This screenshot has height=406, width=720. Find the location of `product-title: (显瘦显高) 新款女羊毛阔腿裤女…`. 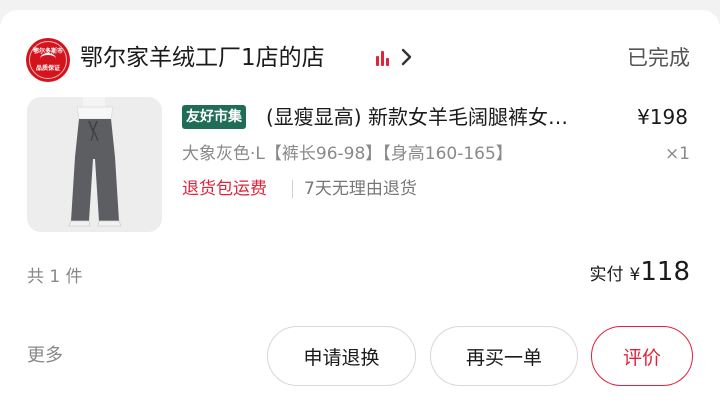

product-title: (显瘦显高) 新款女羊毛阔腿裤女… is located at coordinates (446, 117).